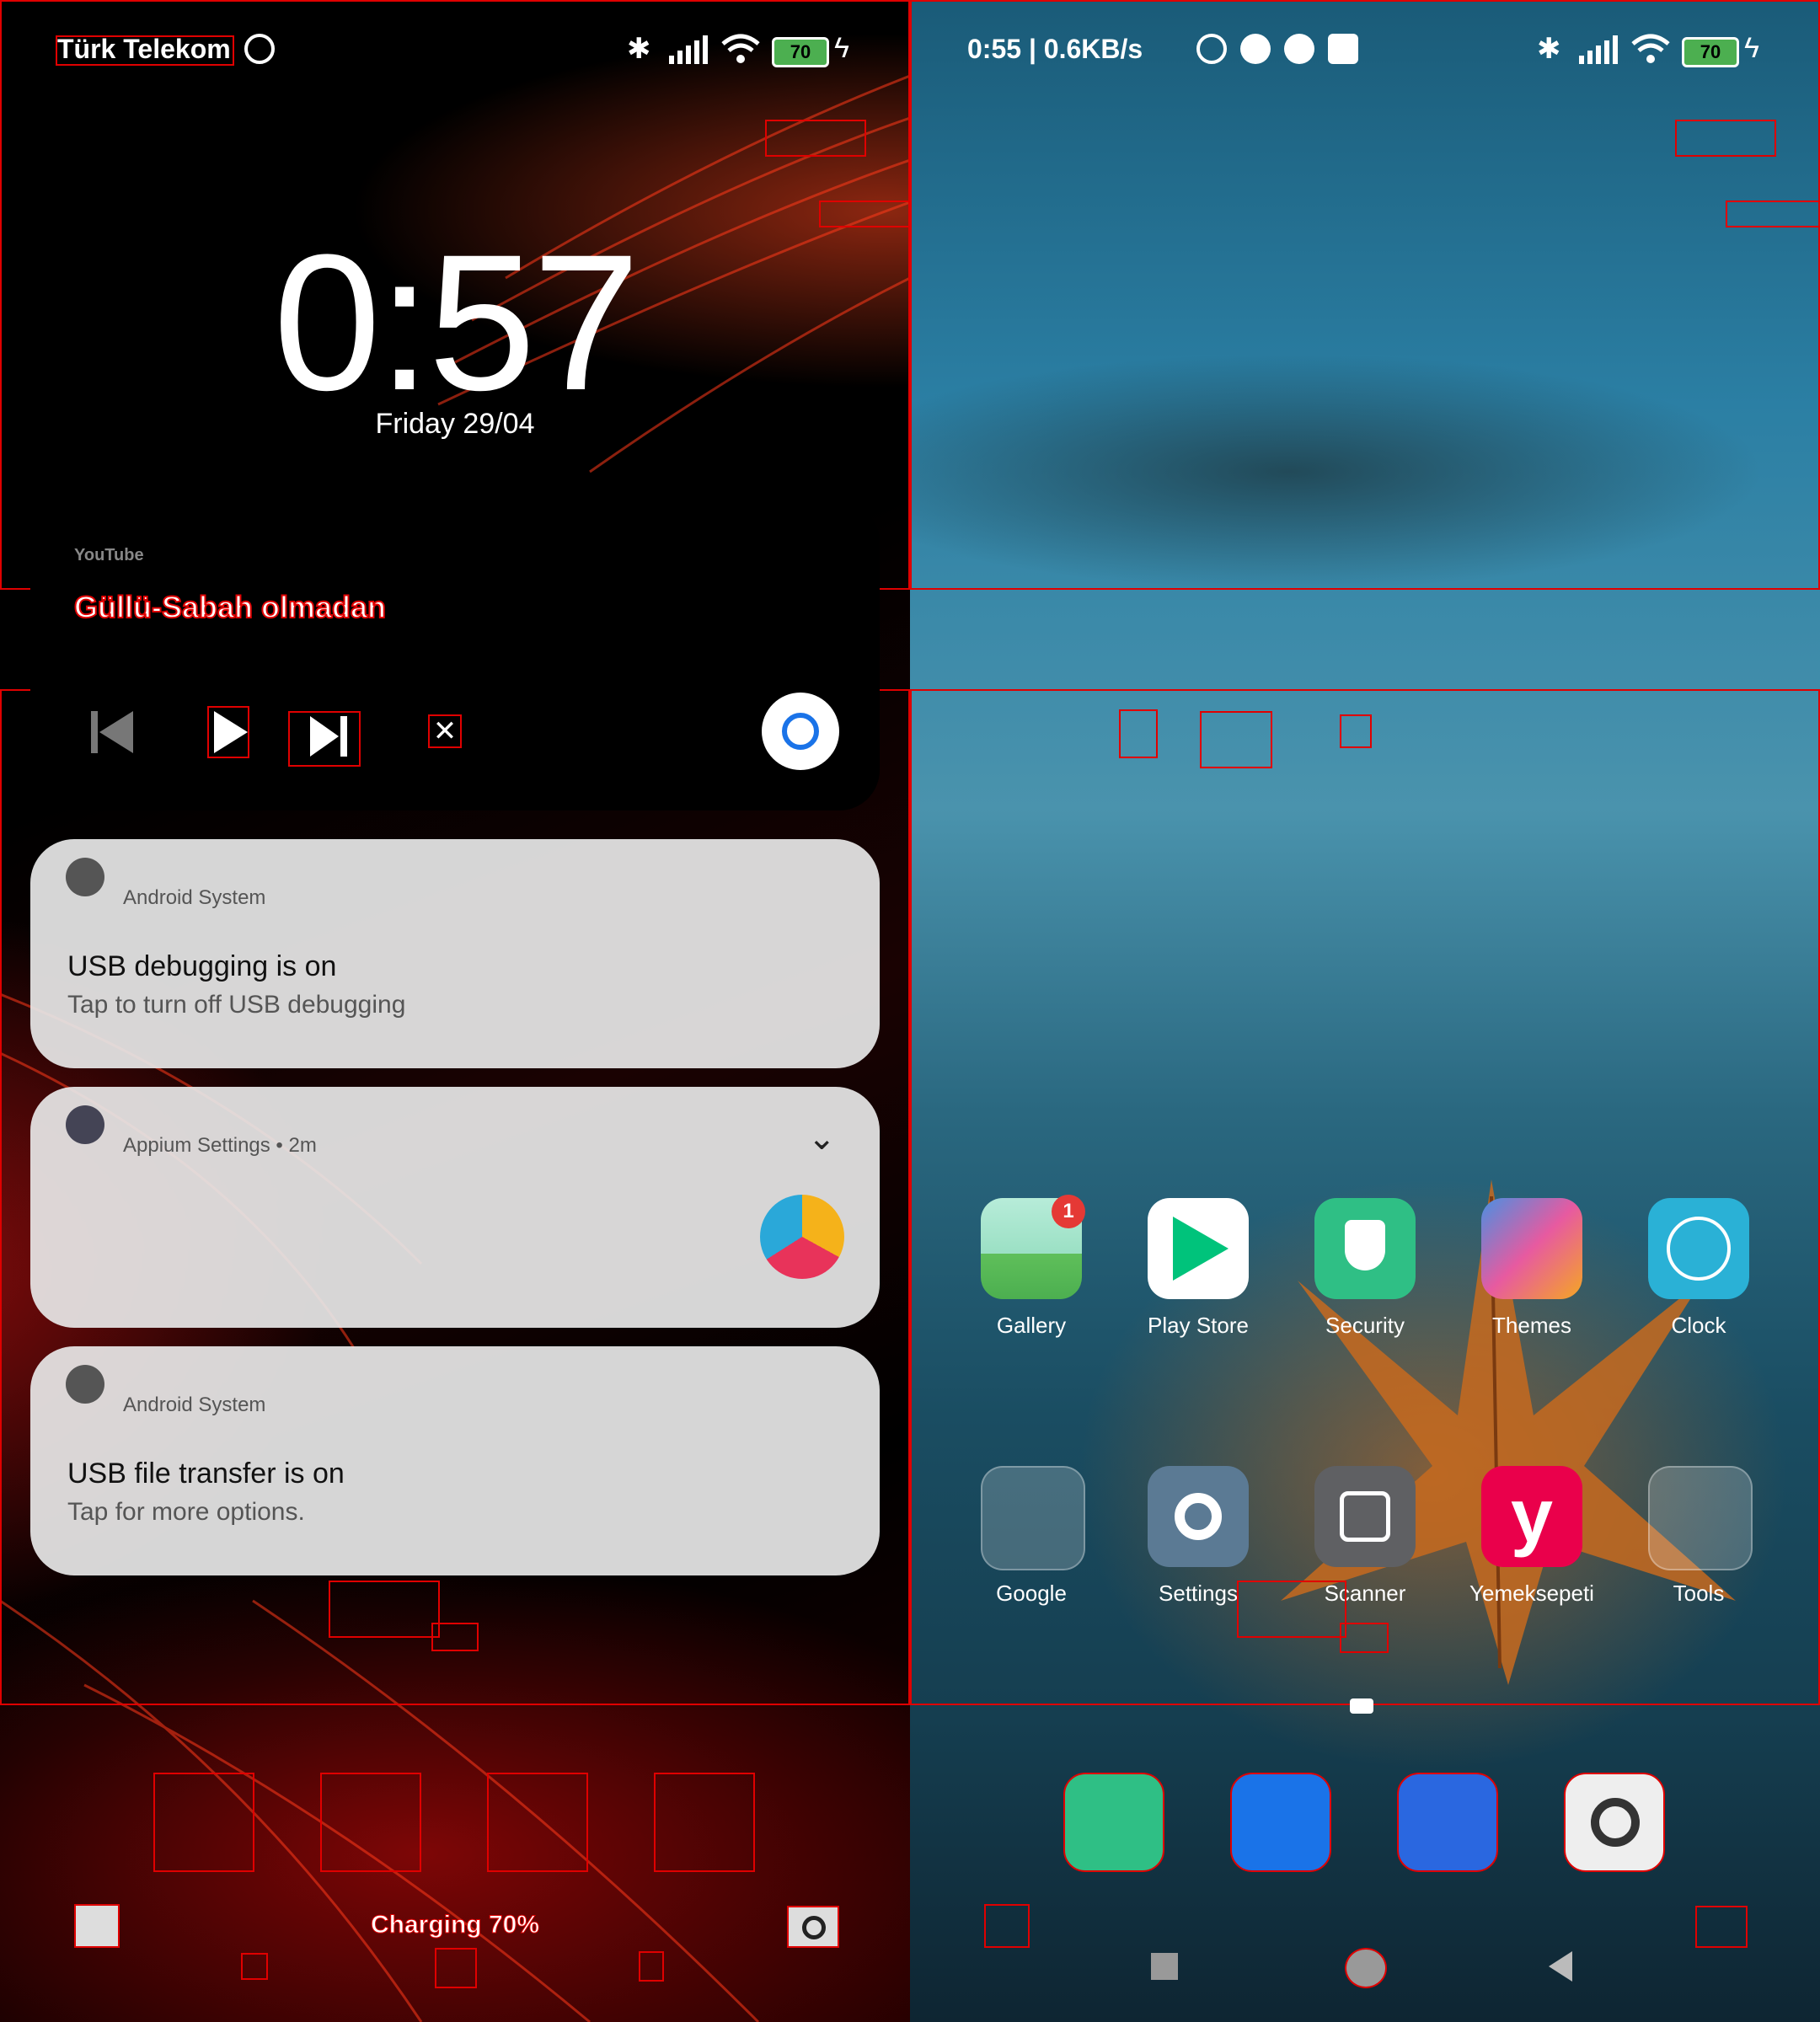 The image size is (1820, 2022). I want to click on tools-folder-icon, so click(1700, 1518).